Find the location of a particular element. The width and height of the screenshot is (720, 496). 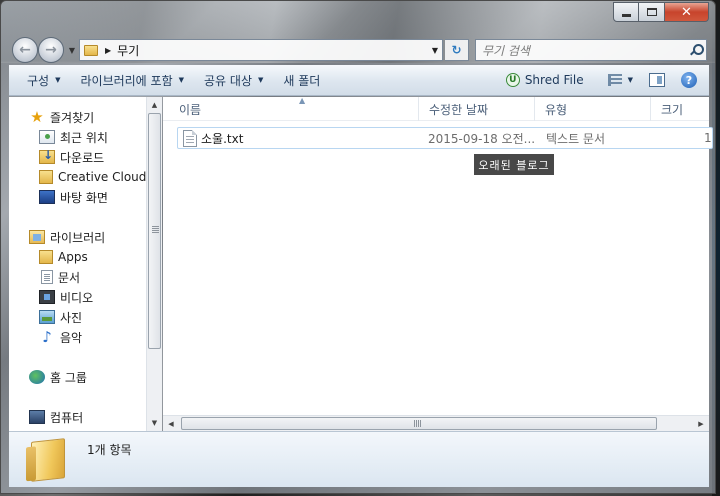

scroll-down-icon: ▼ is located at coordinates (154, 423).